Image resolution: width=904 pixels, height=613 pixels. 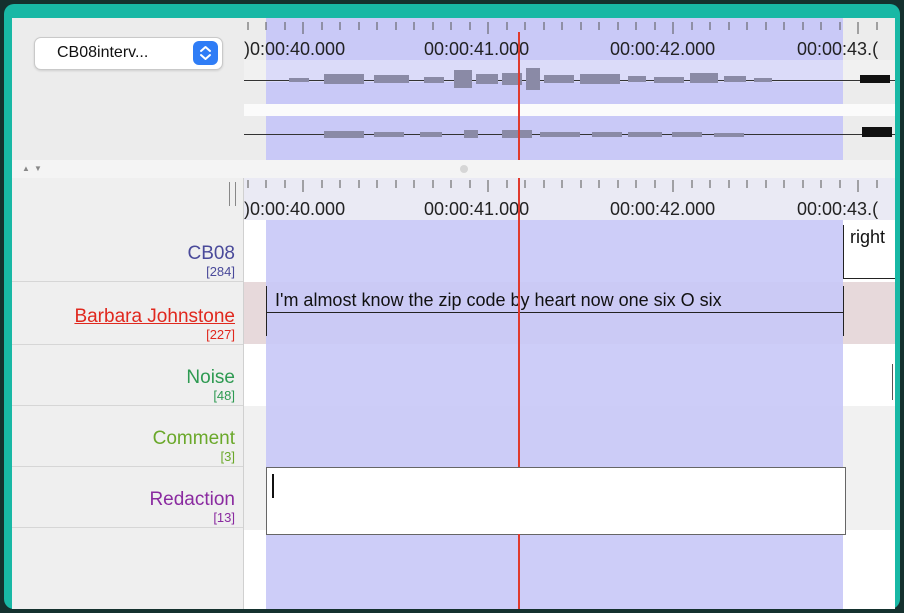 What do you see at coordinates (127, 496) in the screenshot?
I see `tier-label-redaction: Redaction [13]` at bounding box center [127, 496].